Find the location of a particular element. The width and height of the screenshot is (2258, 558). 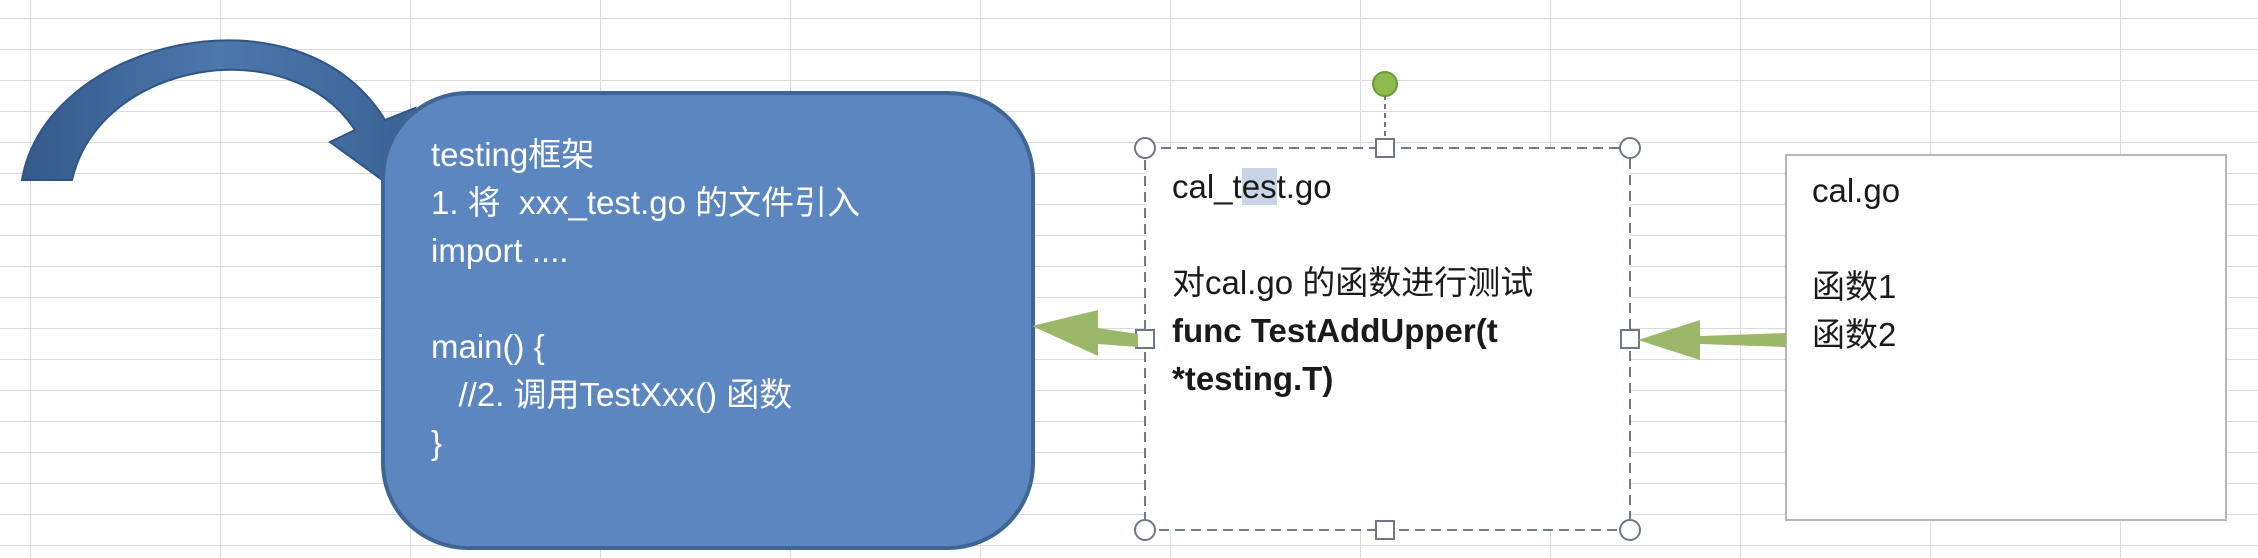

handle-top-middle is located at coordinates (1385, 148).